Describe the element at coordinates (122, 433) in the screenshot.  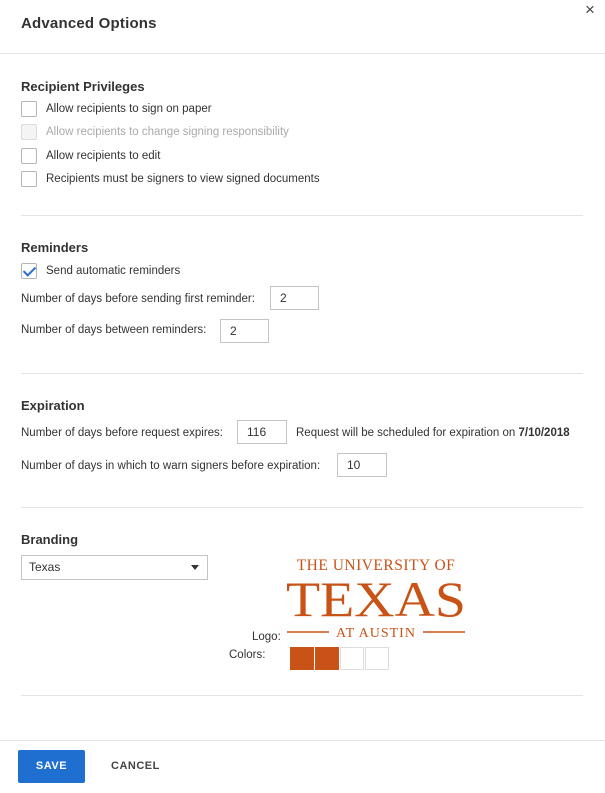
I see `expires-label: Number of days before request expires:` at that location.